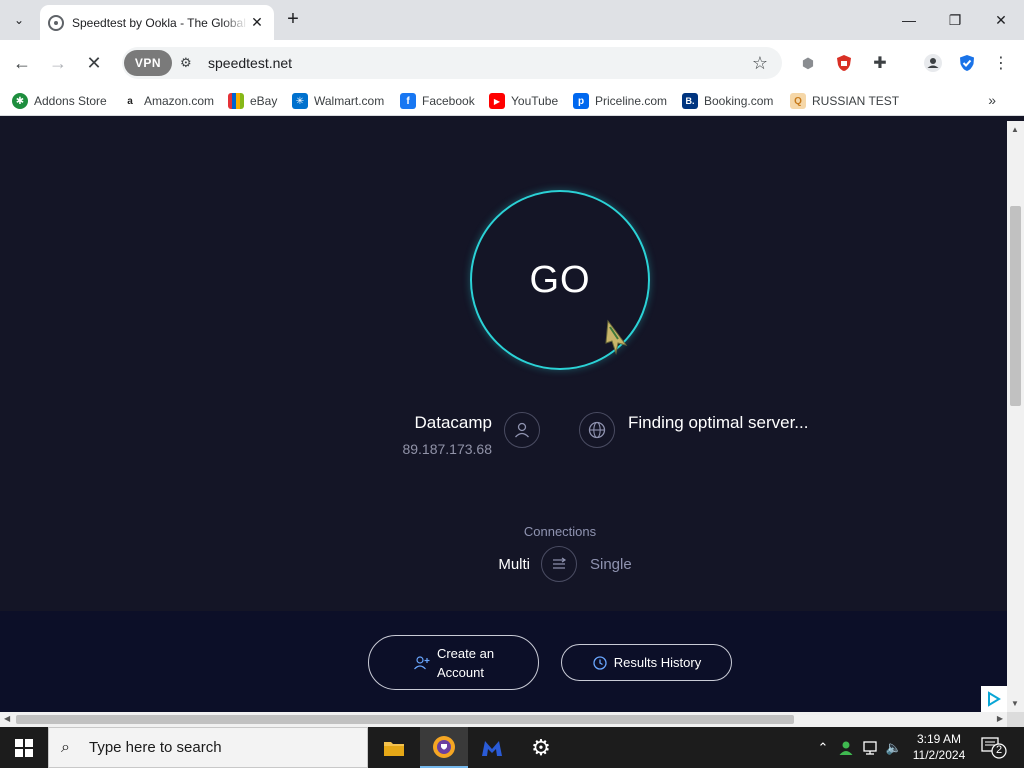 This screenshot has height=768, width=1024. Describe the element at coordinates (894, 747) in the screenshot. I see `volume-icon: 🔈` at that location.